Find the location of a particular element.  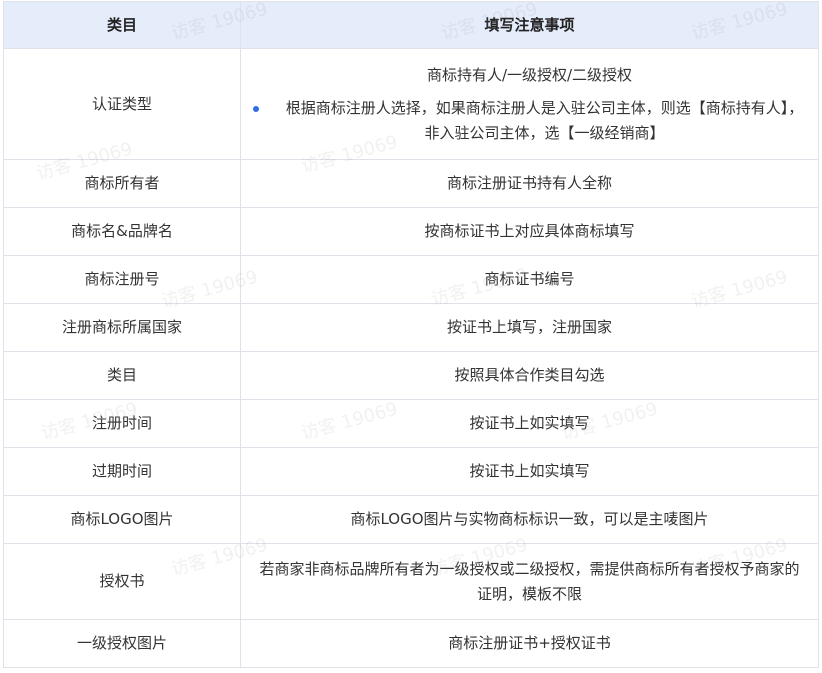

row-label: 认证类型 is located at coordinates (122, 104).